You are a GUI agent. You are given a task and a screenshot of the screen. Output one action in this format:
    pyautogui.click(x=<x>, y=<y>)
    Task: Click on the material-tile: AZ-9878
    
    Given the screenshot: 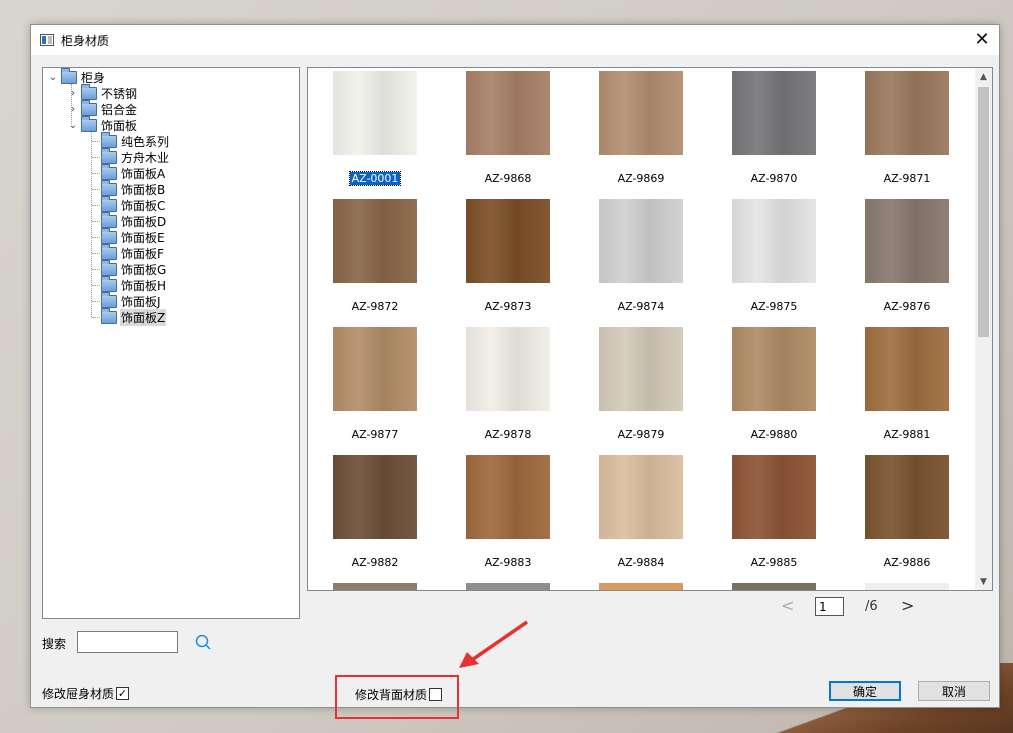 What is the action you would take?
    pyautogui.click(x=508, y=384)
    